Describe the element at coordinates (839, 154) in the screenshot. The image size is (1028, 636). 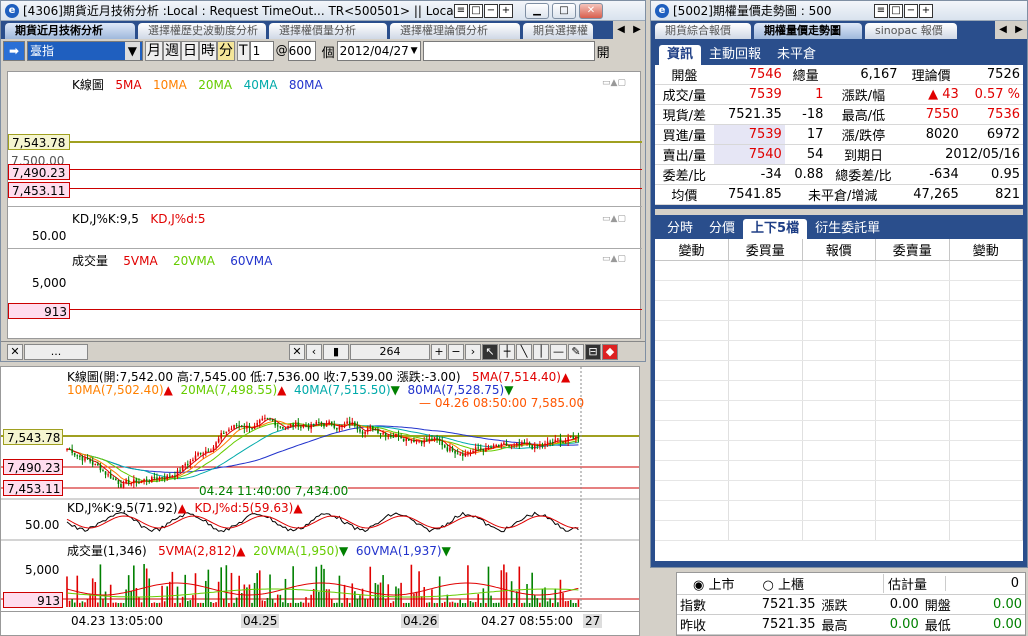
I see `table-row: 賣出/量 7540 54 到期日 2012/05/16` at that location.